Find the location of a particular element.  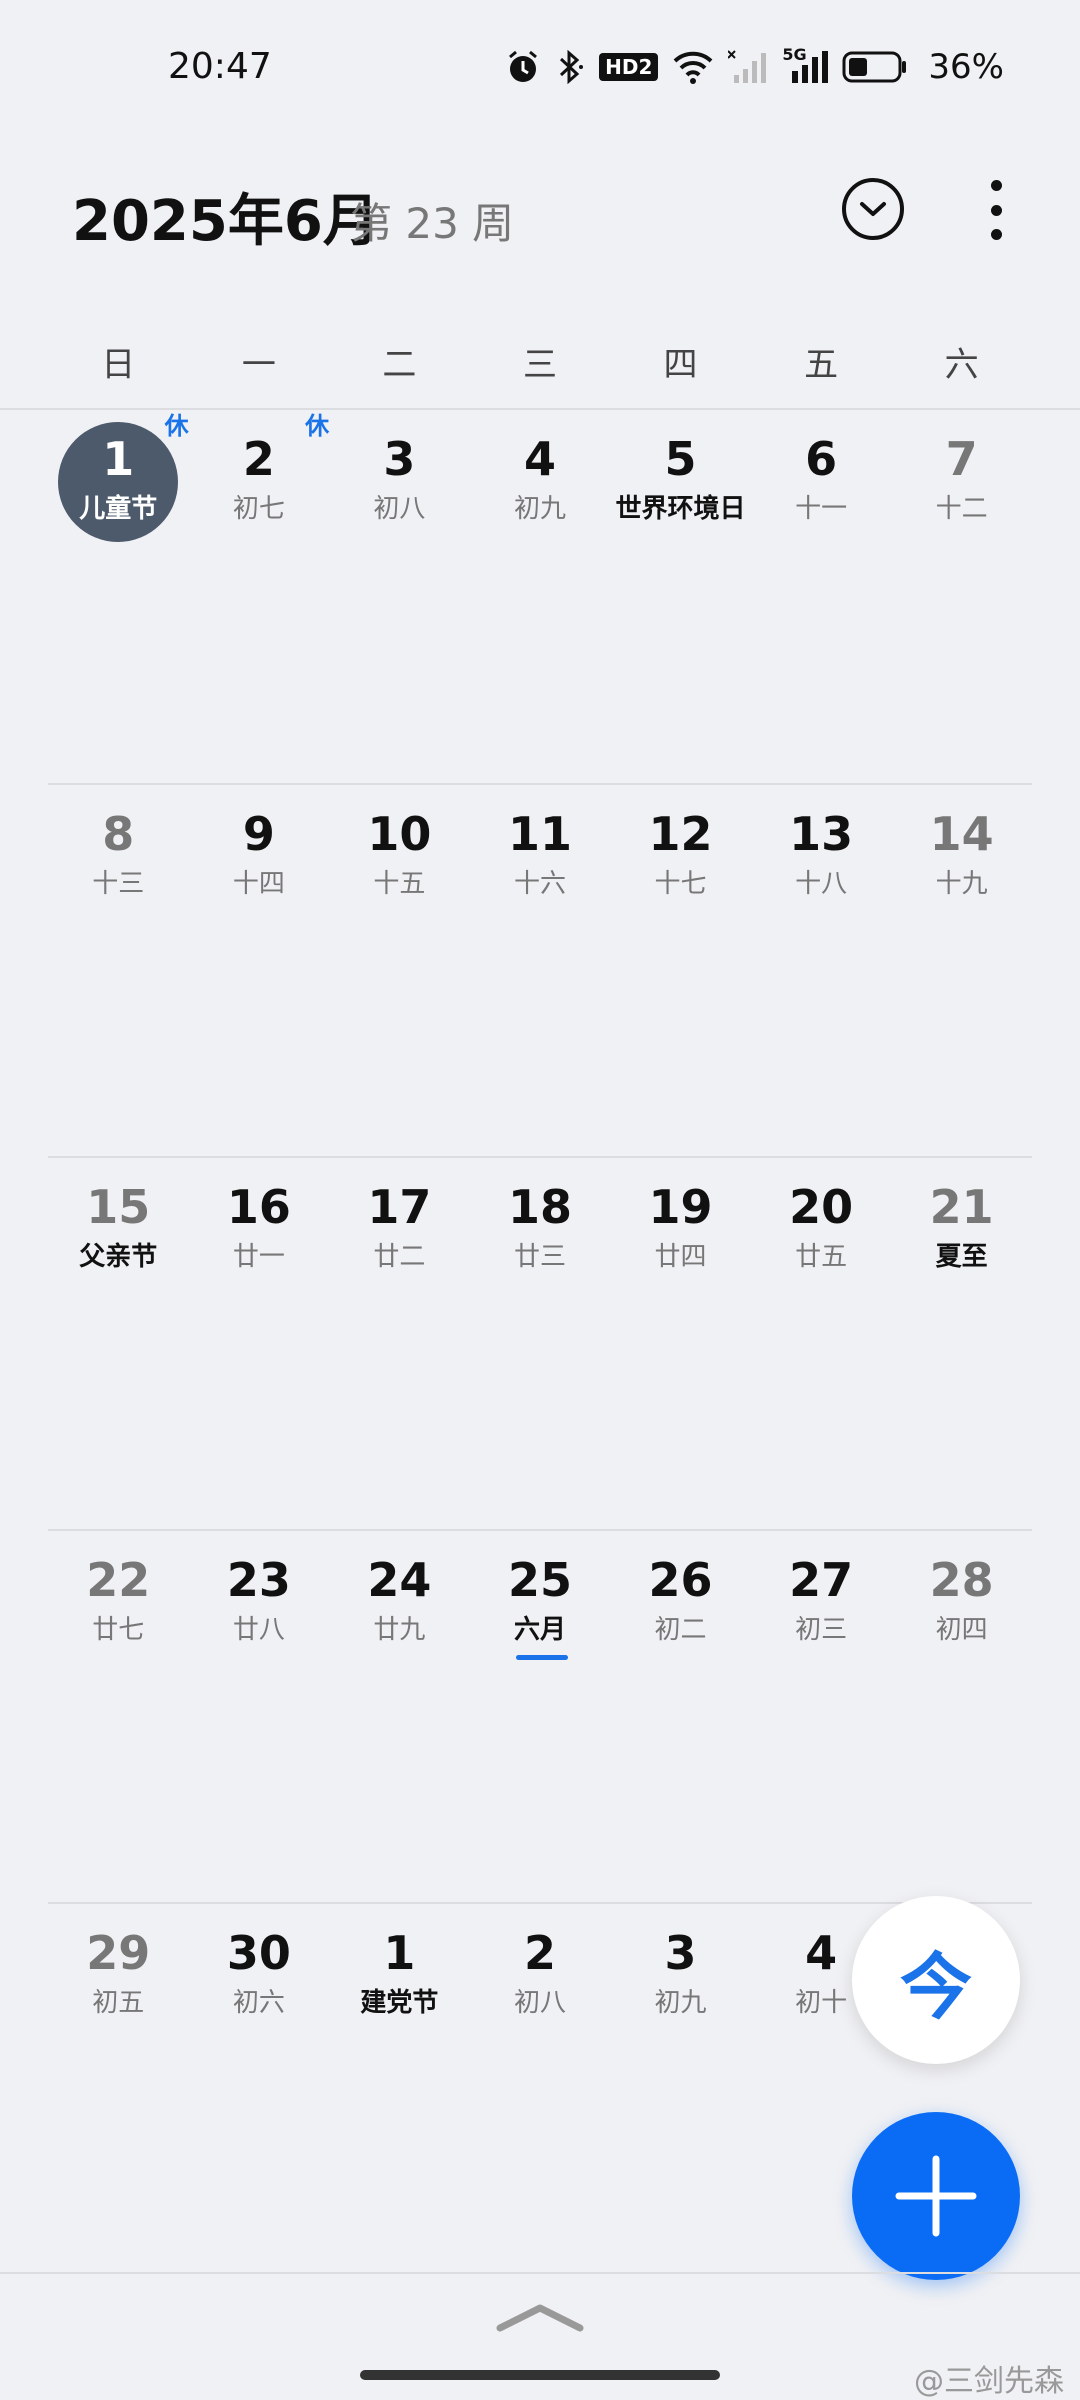

day-cell: 6 十一 is located at coordinates (821, 596).